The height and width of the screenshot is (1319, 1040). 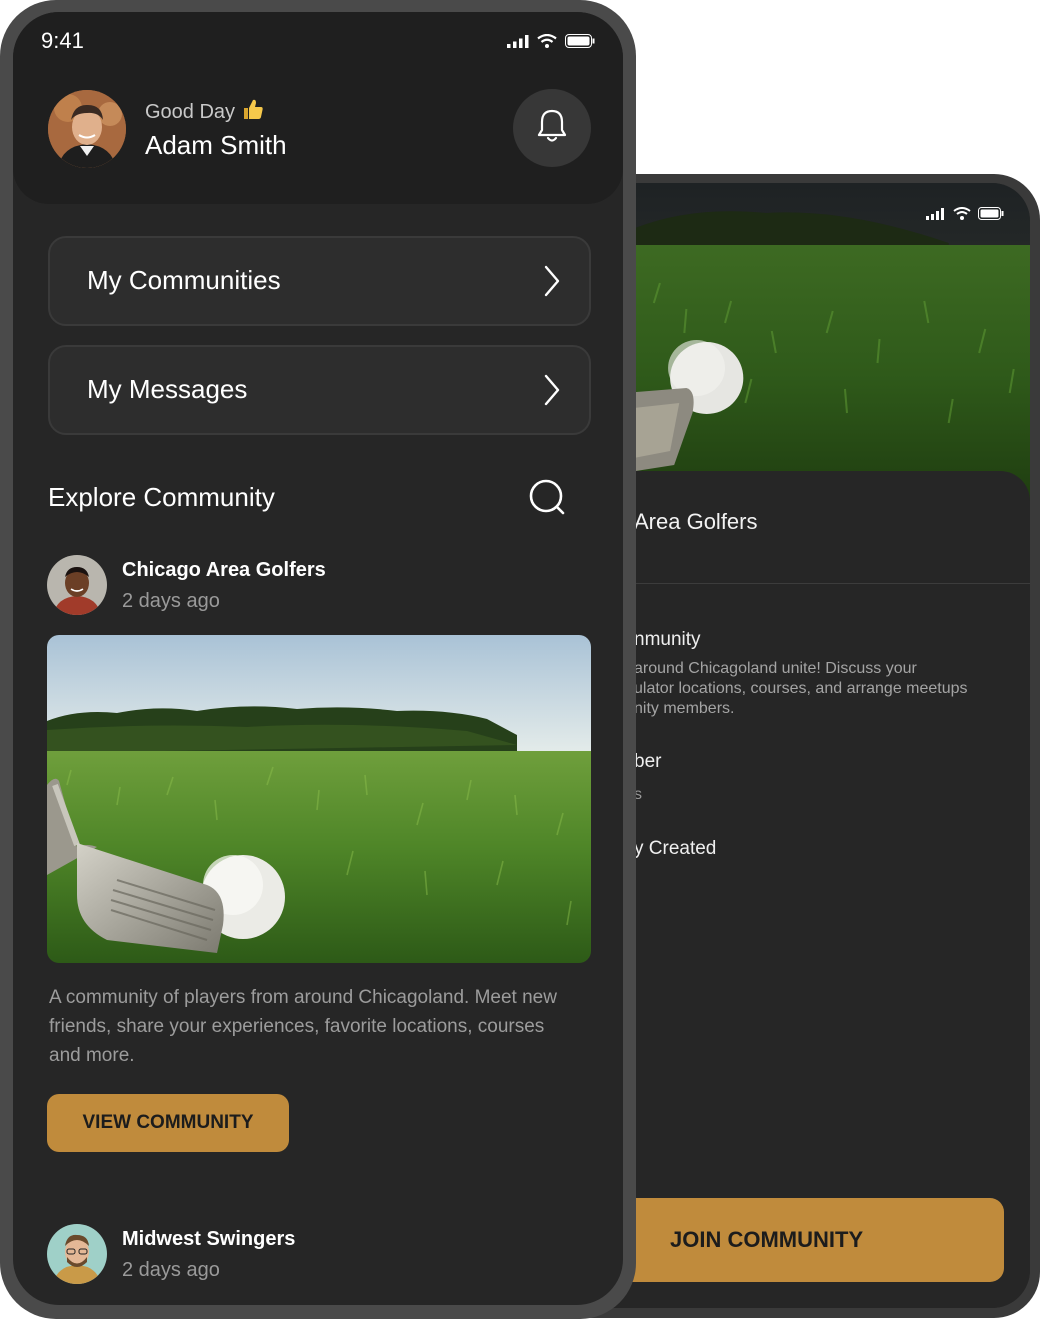 I want to click on detail-status-icons, so click(x=965, y=216).